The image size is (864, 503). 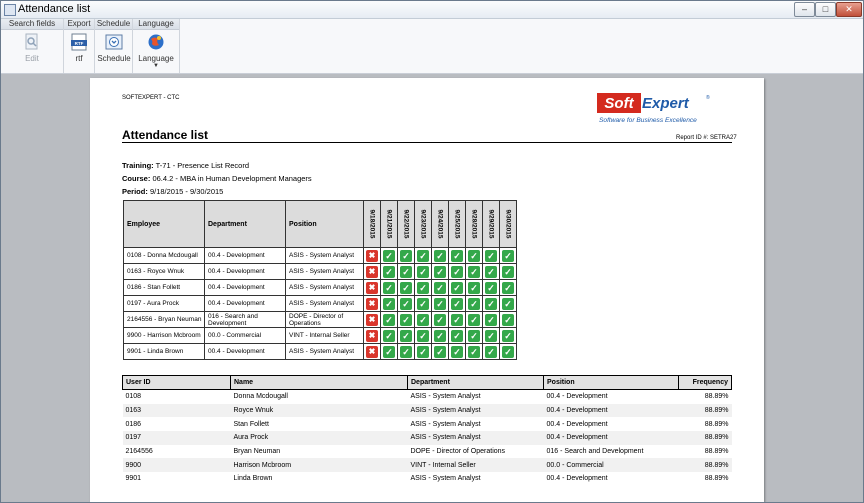 I want to click on company-name: SOFTEXPERT - CTC, so click(x=151, y=98).